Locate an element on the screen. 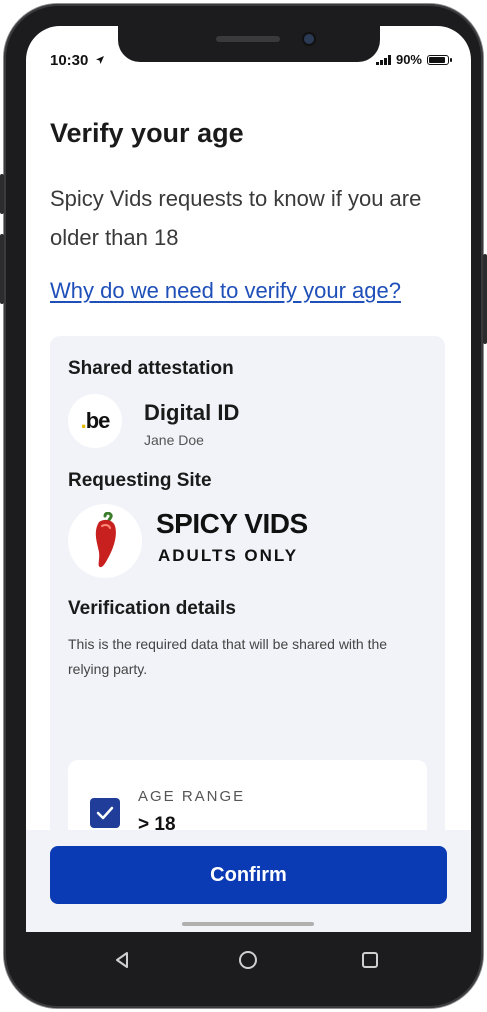 The image size is (487, 1012). front-camera is located at coordinates (309, 39).